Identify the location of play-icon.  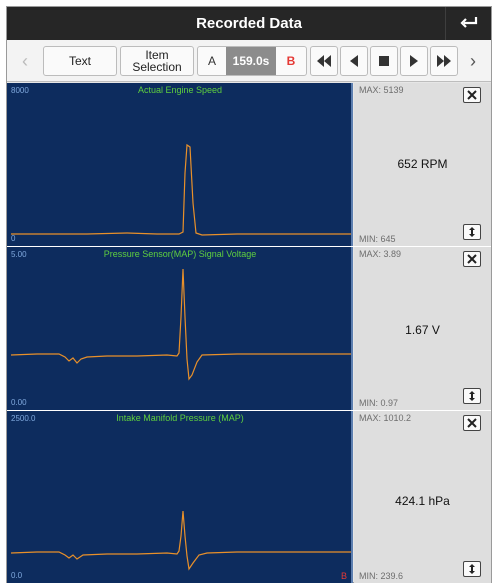
(414, 61).